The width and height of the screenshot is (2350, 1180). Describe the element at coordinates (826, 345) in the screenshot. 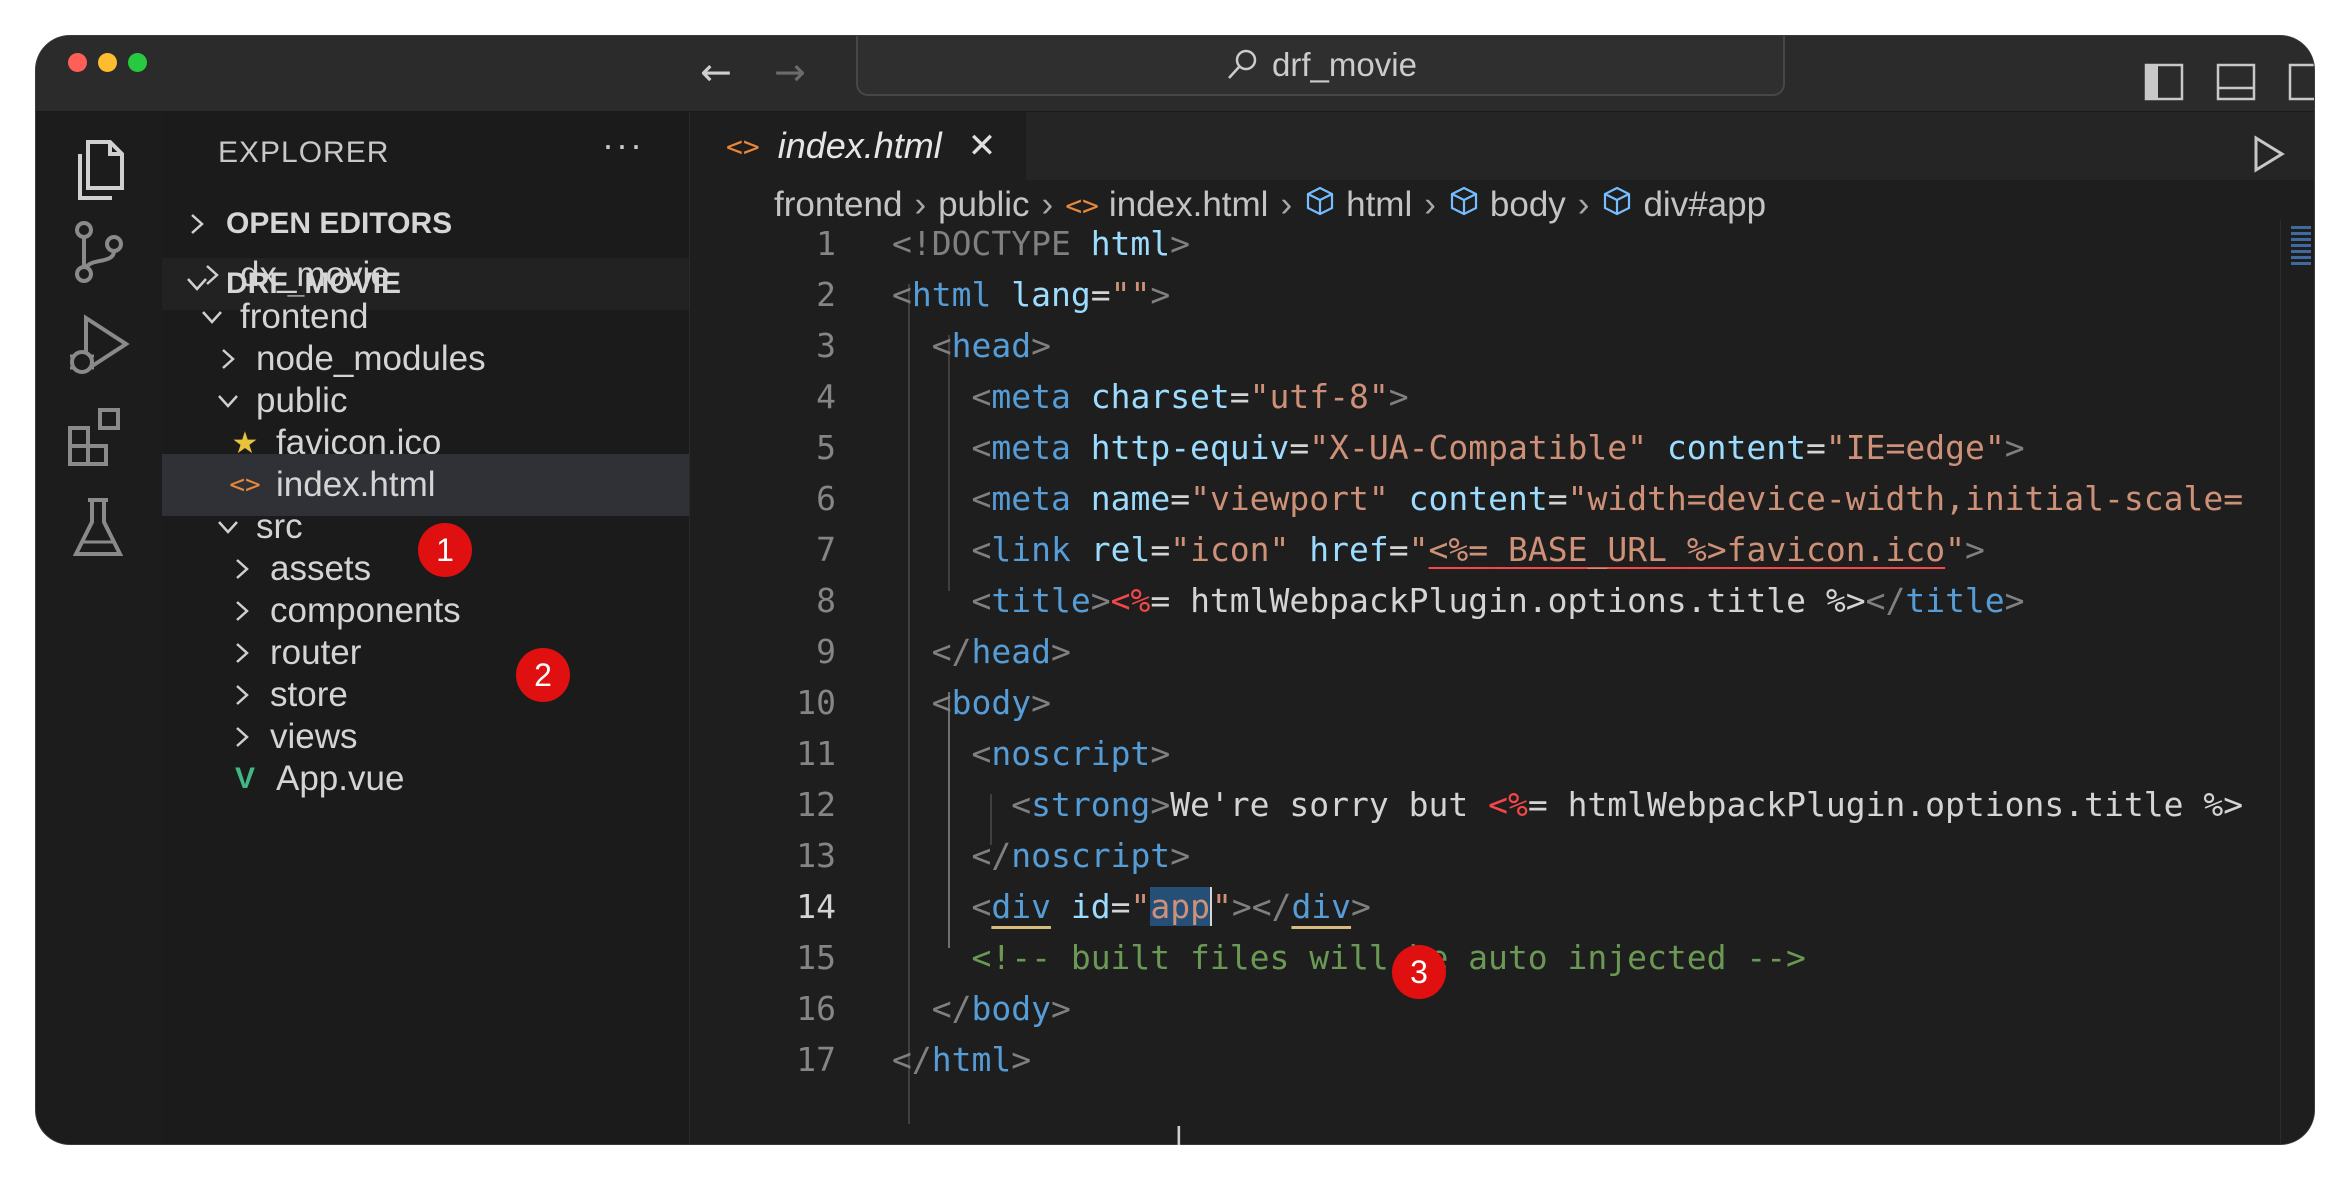

I see `line-number: 3` at that location.